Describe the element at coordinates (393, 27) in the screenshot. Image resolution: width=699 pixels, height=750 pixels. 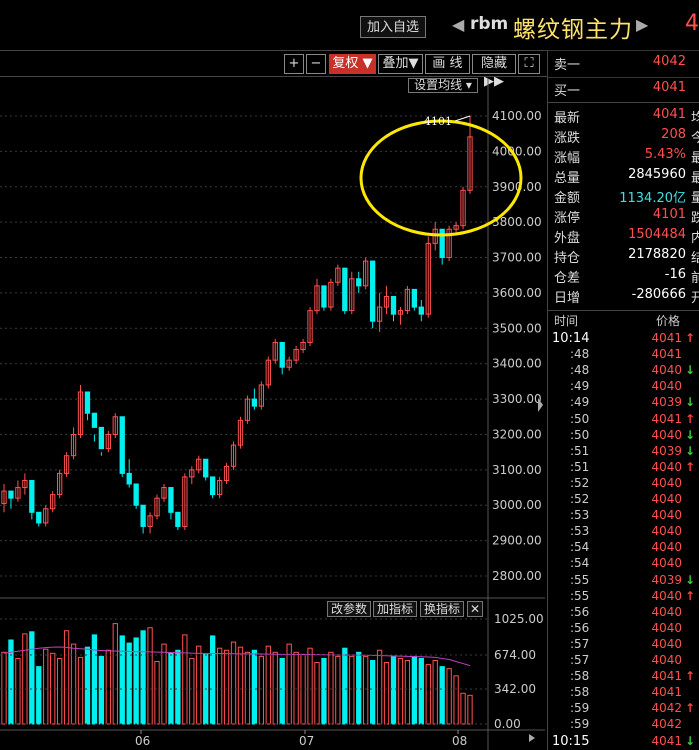
I see `add-to-watchlist-button: 加入自选` at that location.